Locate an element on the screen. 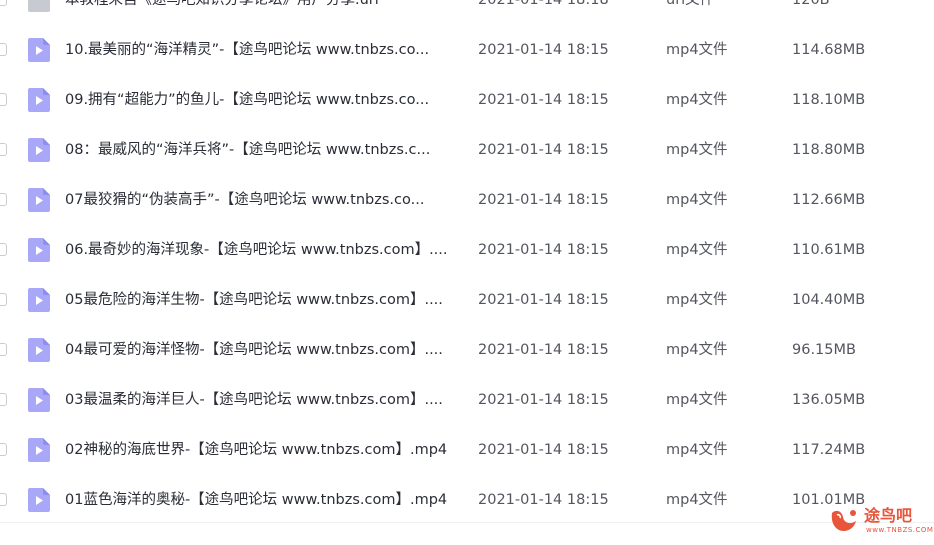 The image size is (934, 545). file-size: 114.68MB is located at coordinates (829, 50).